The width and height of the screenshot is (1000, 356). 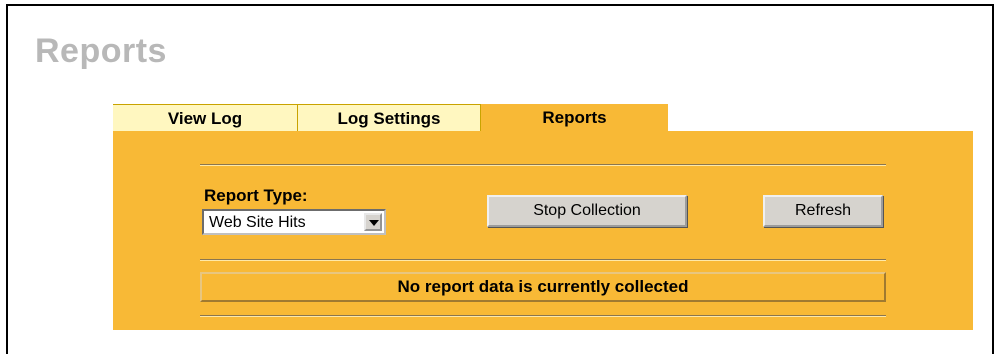 I want to click on stop-collection-label: Stop Collection, so click(x=587, y=210).